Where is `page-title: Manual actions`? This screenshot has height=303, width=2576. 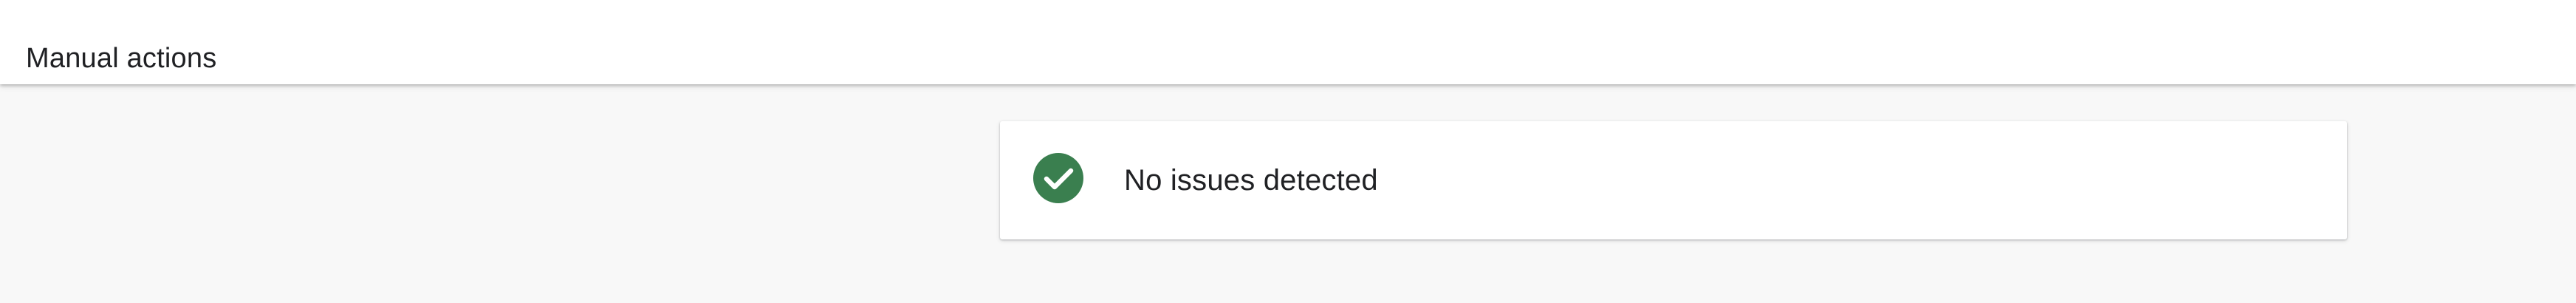 page-title: Manual actions is located at coordinates (121, 59).